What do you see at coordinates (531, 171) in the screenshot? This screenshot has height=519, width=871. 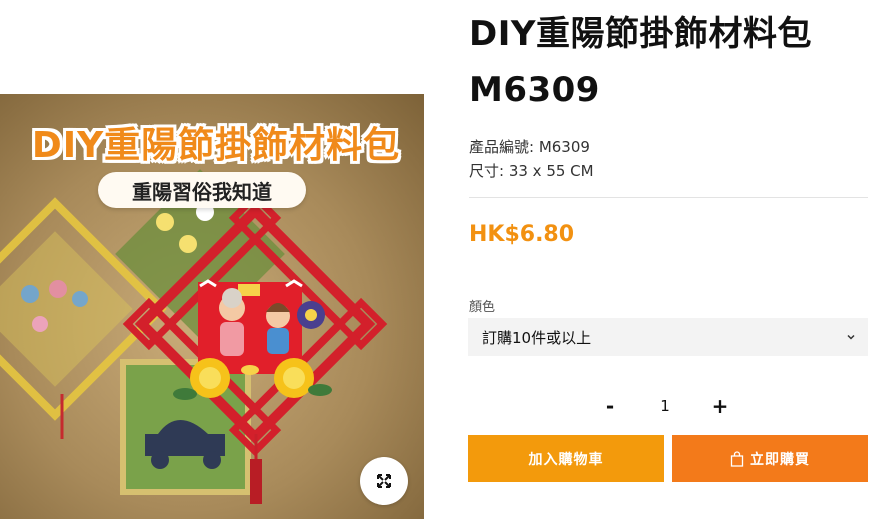 I see `product-size: 尺寸: 33 x 55 CM` at bounding box center [531, 171].